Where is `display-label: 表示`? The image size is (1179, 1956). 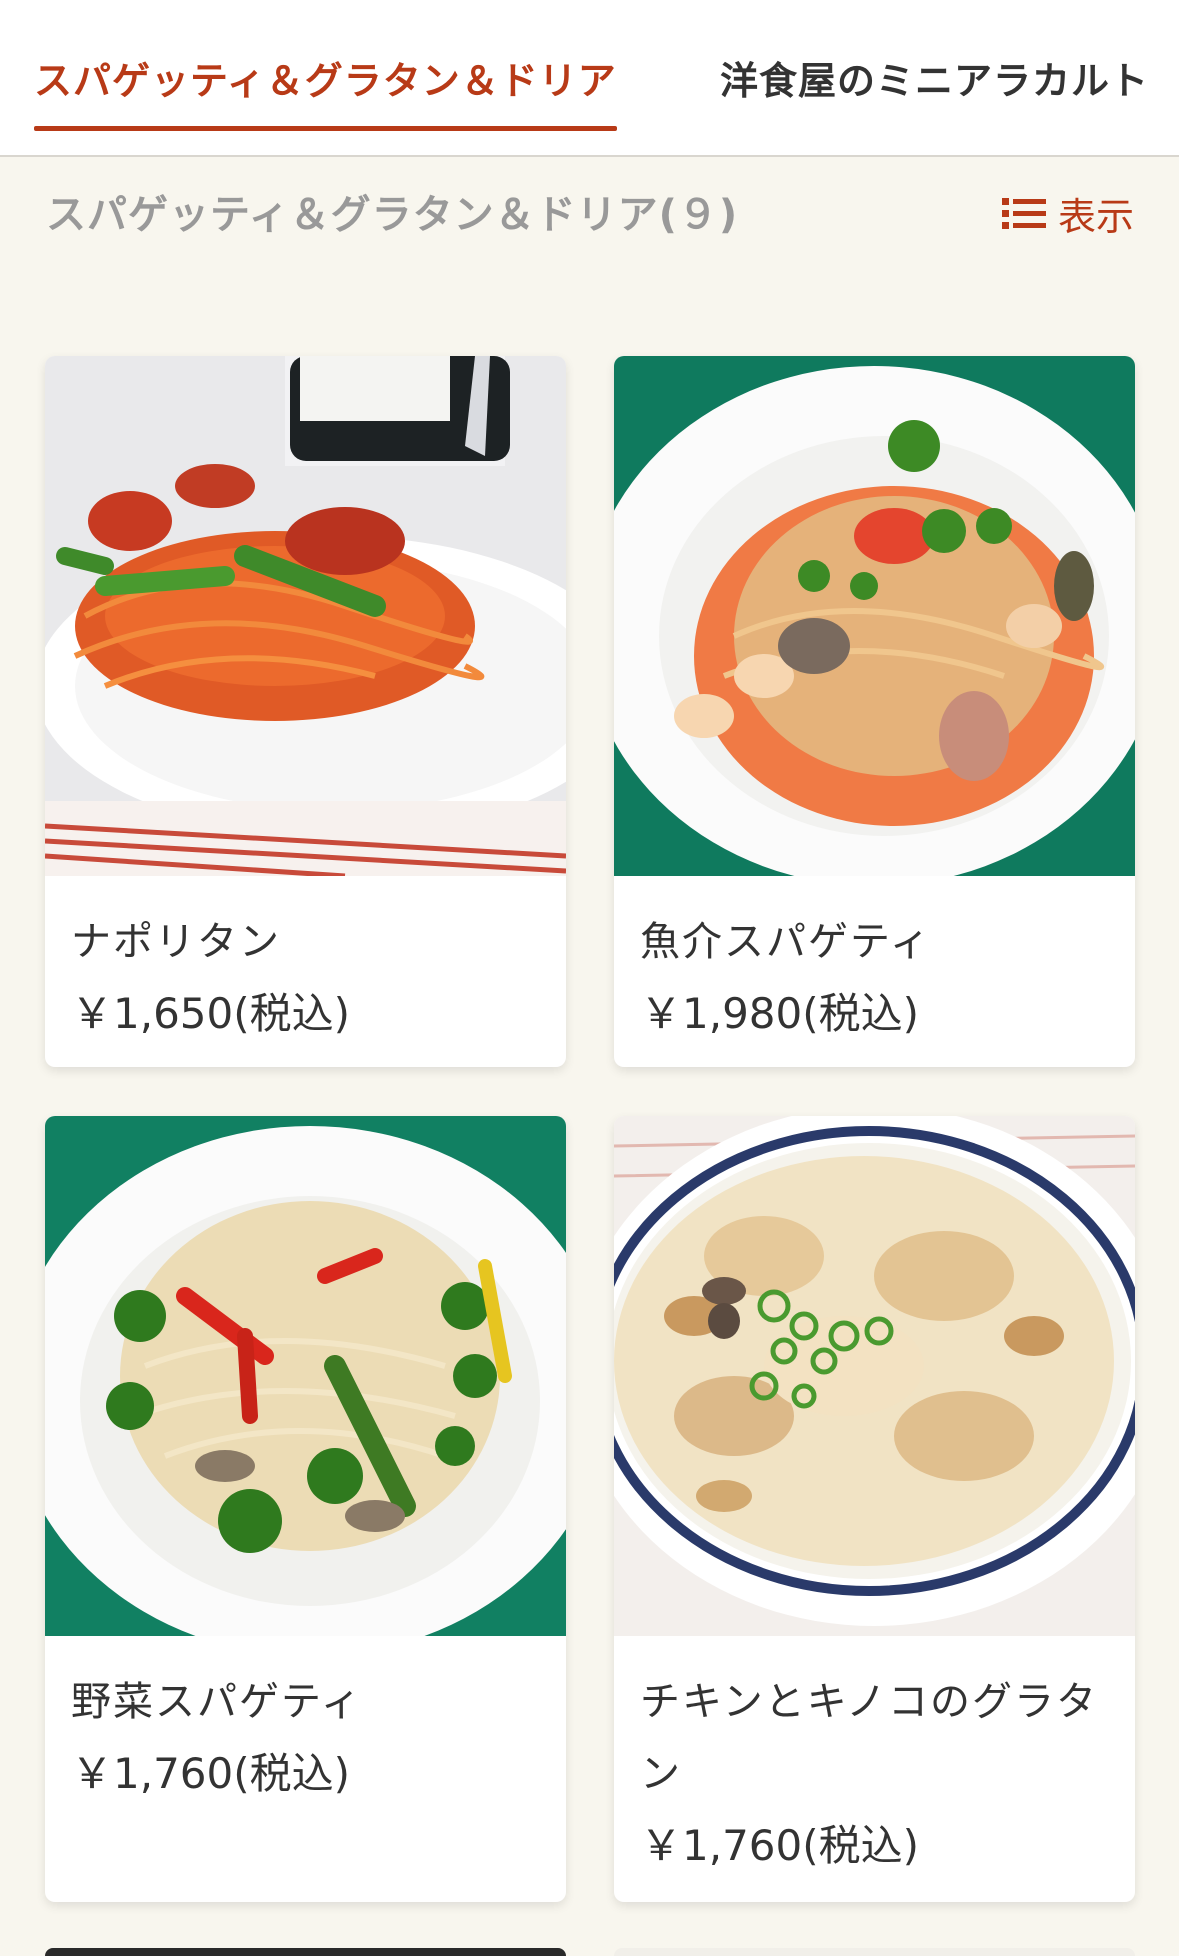
display-label: 表示 is located at coordinates (1095, 217).